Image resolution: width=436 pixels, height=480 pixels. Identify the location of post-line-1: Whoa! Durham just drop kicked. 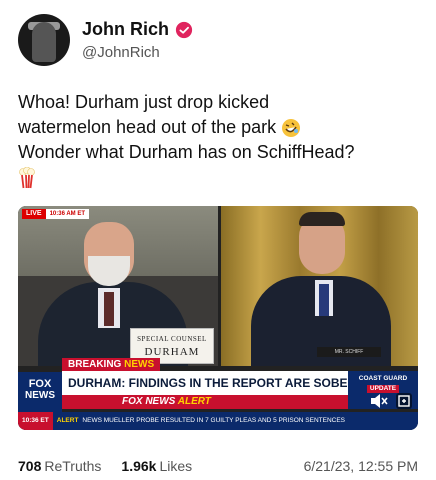
(144, 102).